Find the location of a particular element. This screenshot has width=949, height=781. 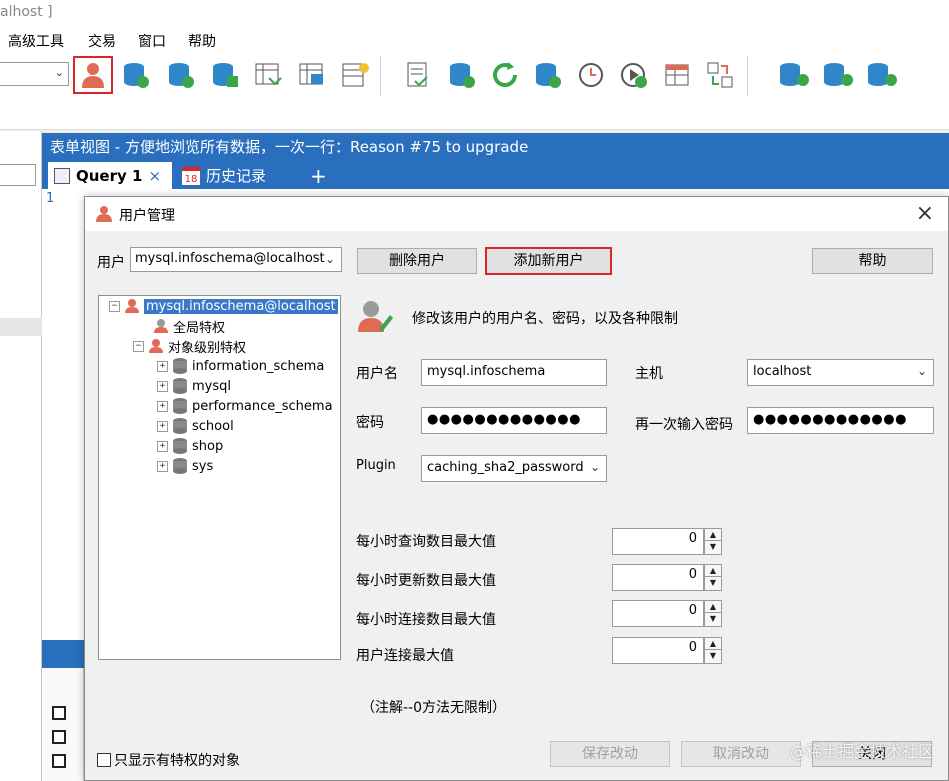

max-queries-stepper: 0 ▲ ▼ is located at coordinates (667, 541).